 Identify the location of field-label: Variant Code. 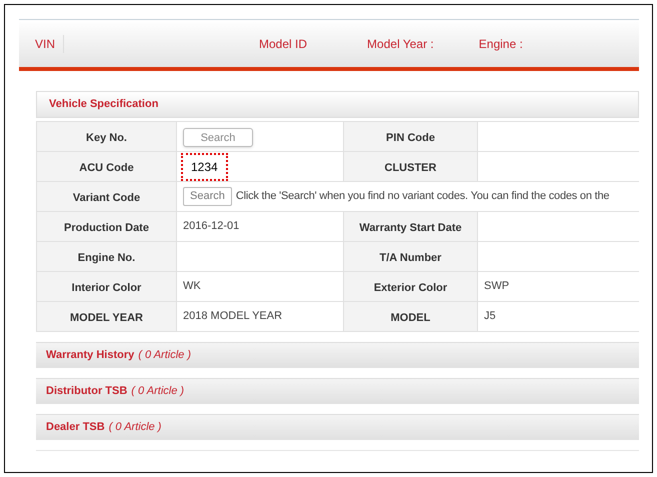
(106, 198).